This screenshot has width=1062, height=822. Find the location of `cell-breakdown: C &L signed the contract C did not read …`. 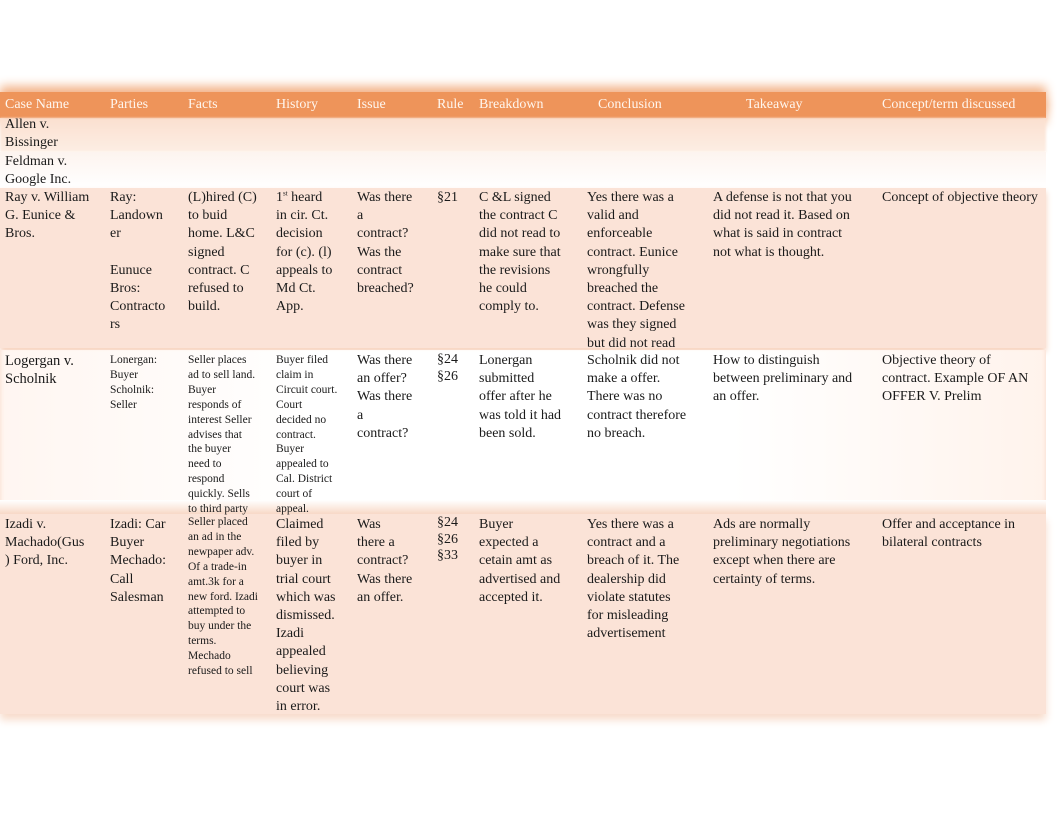

cell-breakdown: C &L signed the contract C did not read … is located at coordinates (520, 252).